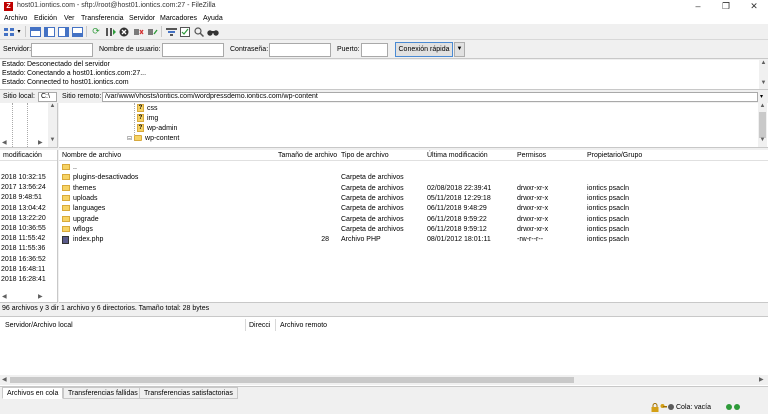 The width and height of the screenshot is (768, 414). What do you see at coordinates (28, 178) in the screenshot?
I see `local-file-row: 2018 10:32:15` at bounding box center [28, 178].